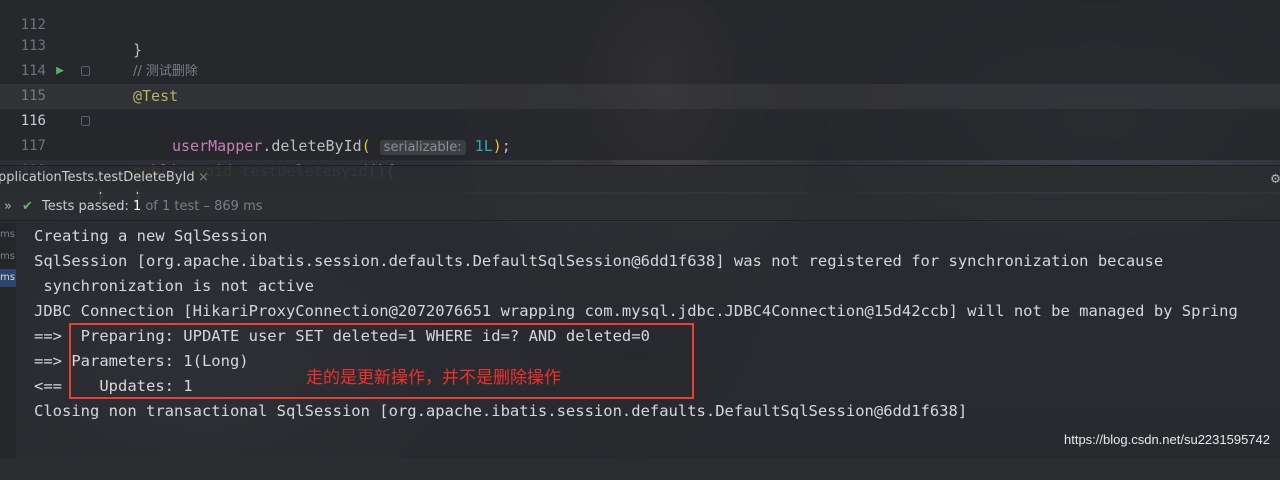  I want to click on tests-passed-prefix: Tests passed:, so click(85, 206).